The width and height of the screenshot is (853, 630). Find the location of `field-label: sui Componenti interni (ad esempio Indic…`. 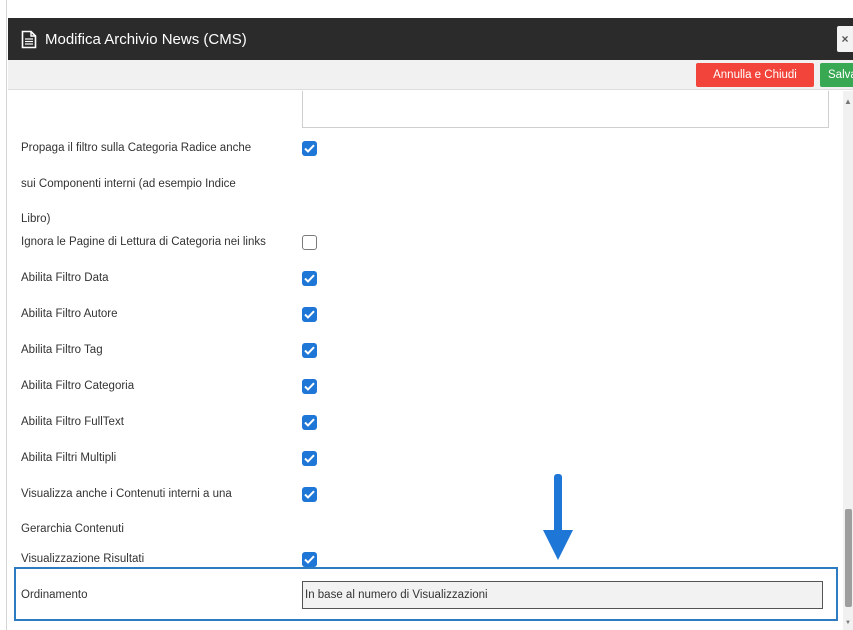

field-label: sui Componenti interni (ad esempio Indic… is located at coordinates (128, 184).